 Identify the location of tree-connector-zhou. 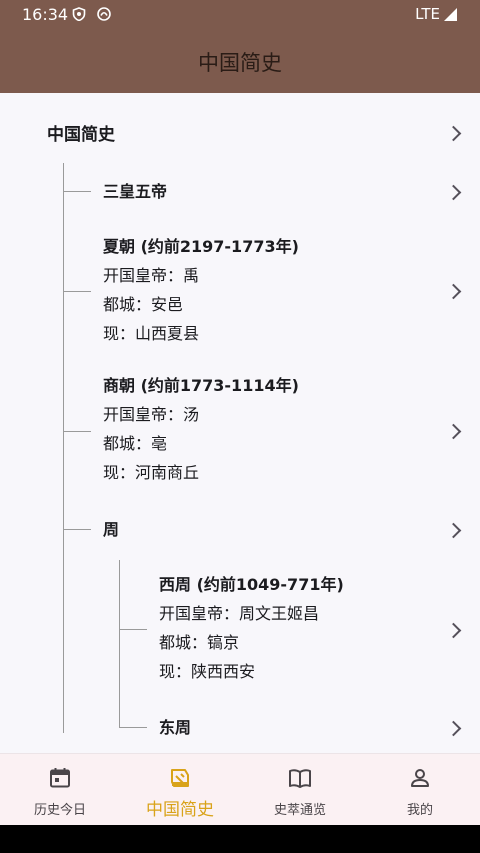
(119, 644).